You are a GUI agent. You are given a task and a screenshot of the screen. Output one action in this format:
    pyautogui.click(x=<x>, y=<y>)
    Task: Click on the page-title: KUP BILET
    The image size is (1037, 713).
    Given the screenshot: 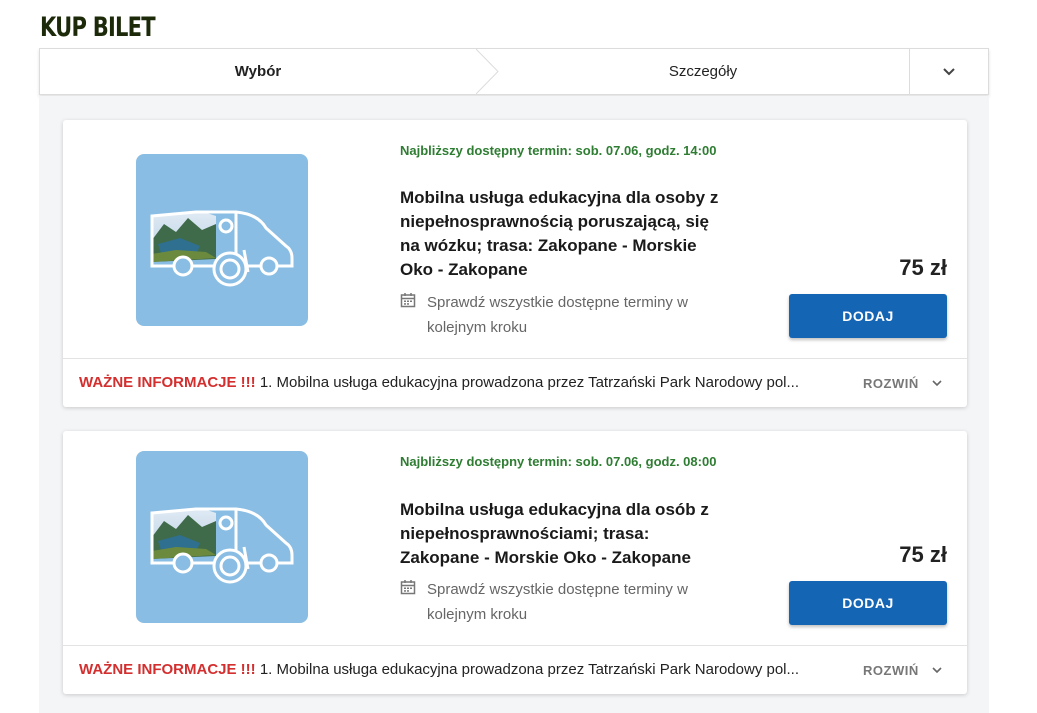 What is the action you would take?
    pyautogui.click(x=98, y=27)
    